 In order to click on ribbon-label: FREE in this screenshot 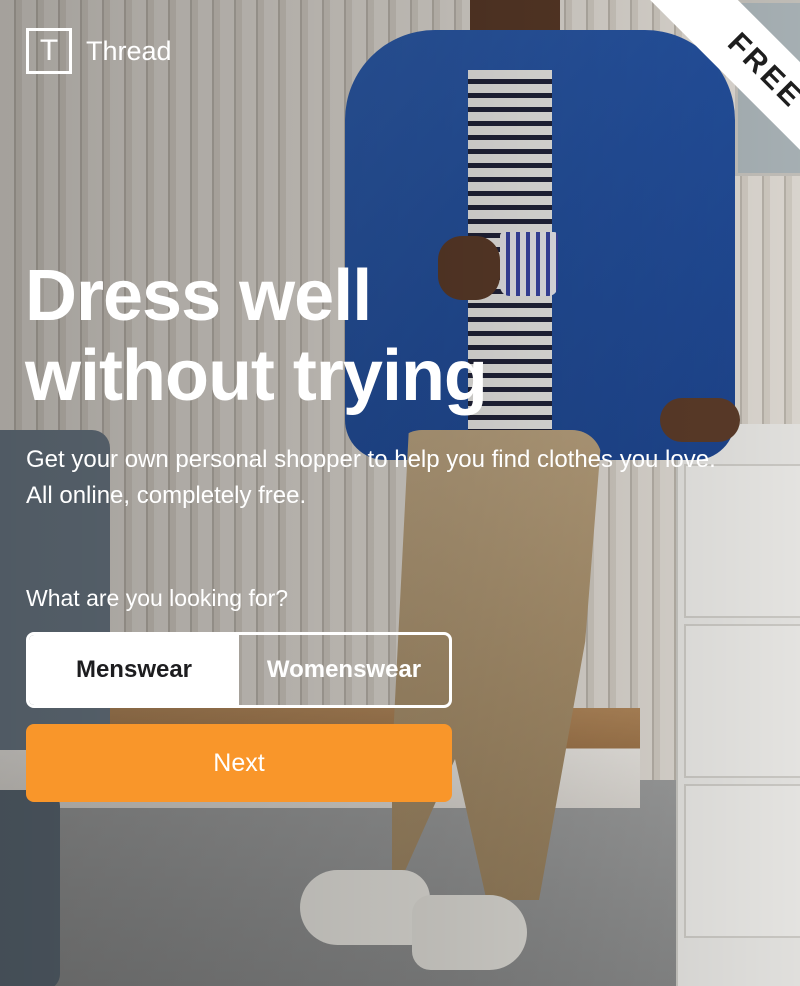, I will do `click(720, 98)`.